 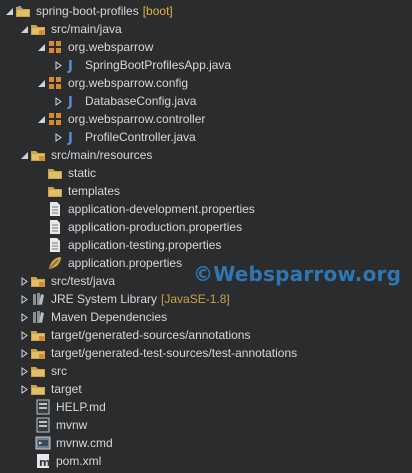 What do you see at coordinates (206, 461) in the screenshot?
I see `tree-item-pom-xml: m pom.xml` at bounding box center [206, 461].